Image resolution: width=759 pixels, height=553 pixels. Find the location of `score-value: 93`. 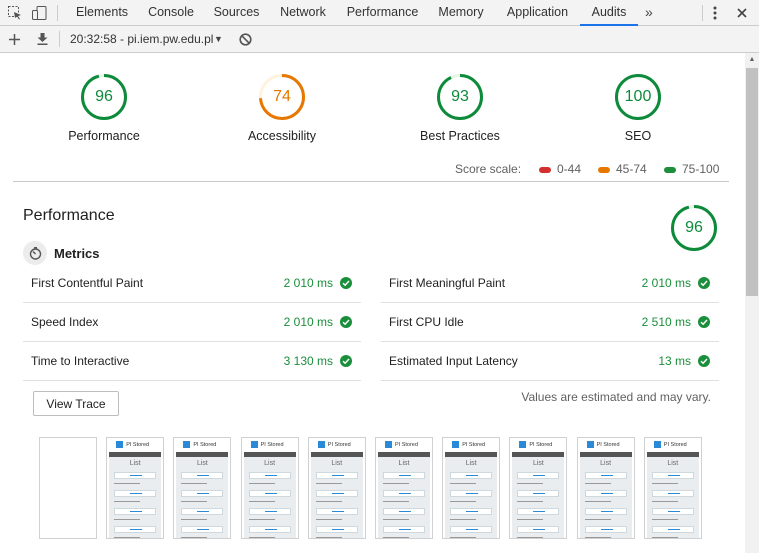

score-value: 93 is located at coordinates (460, 96).